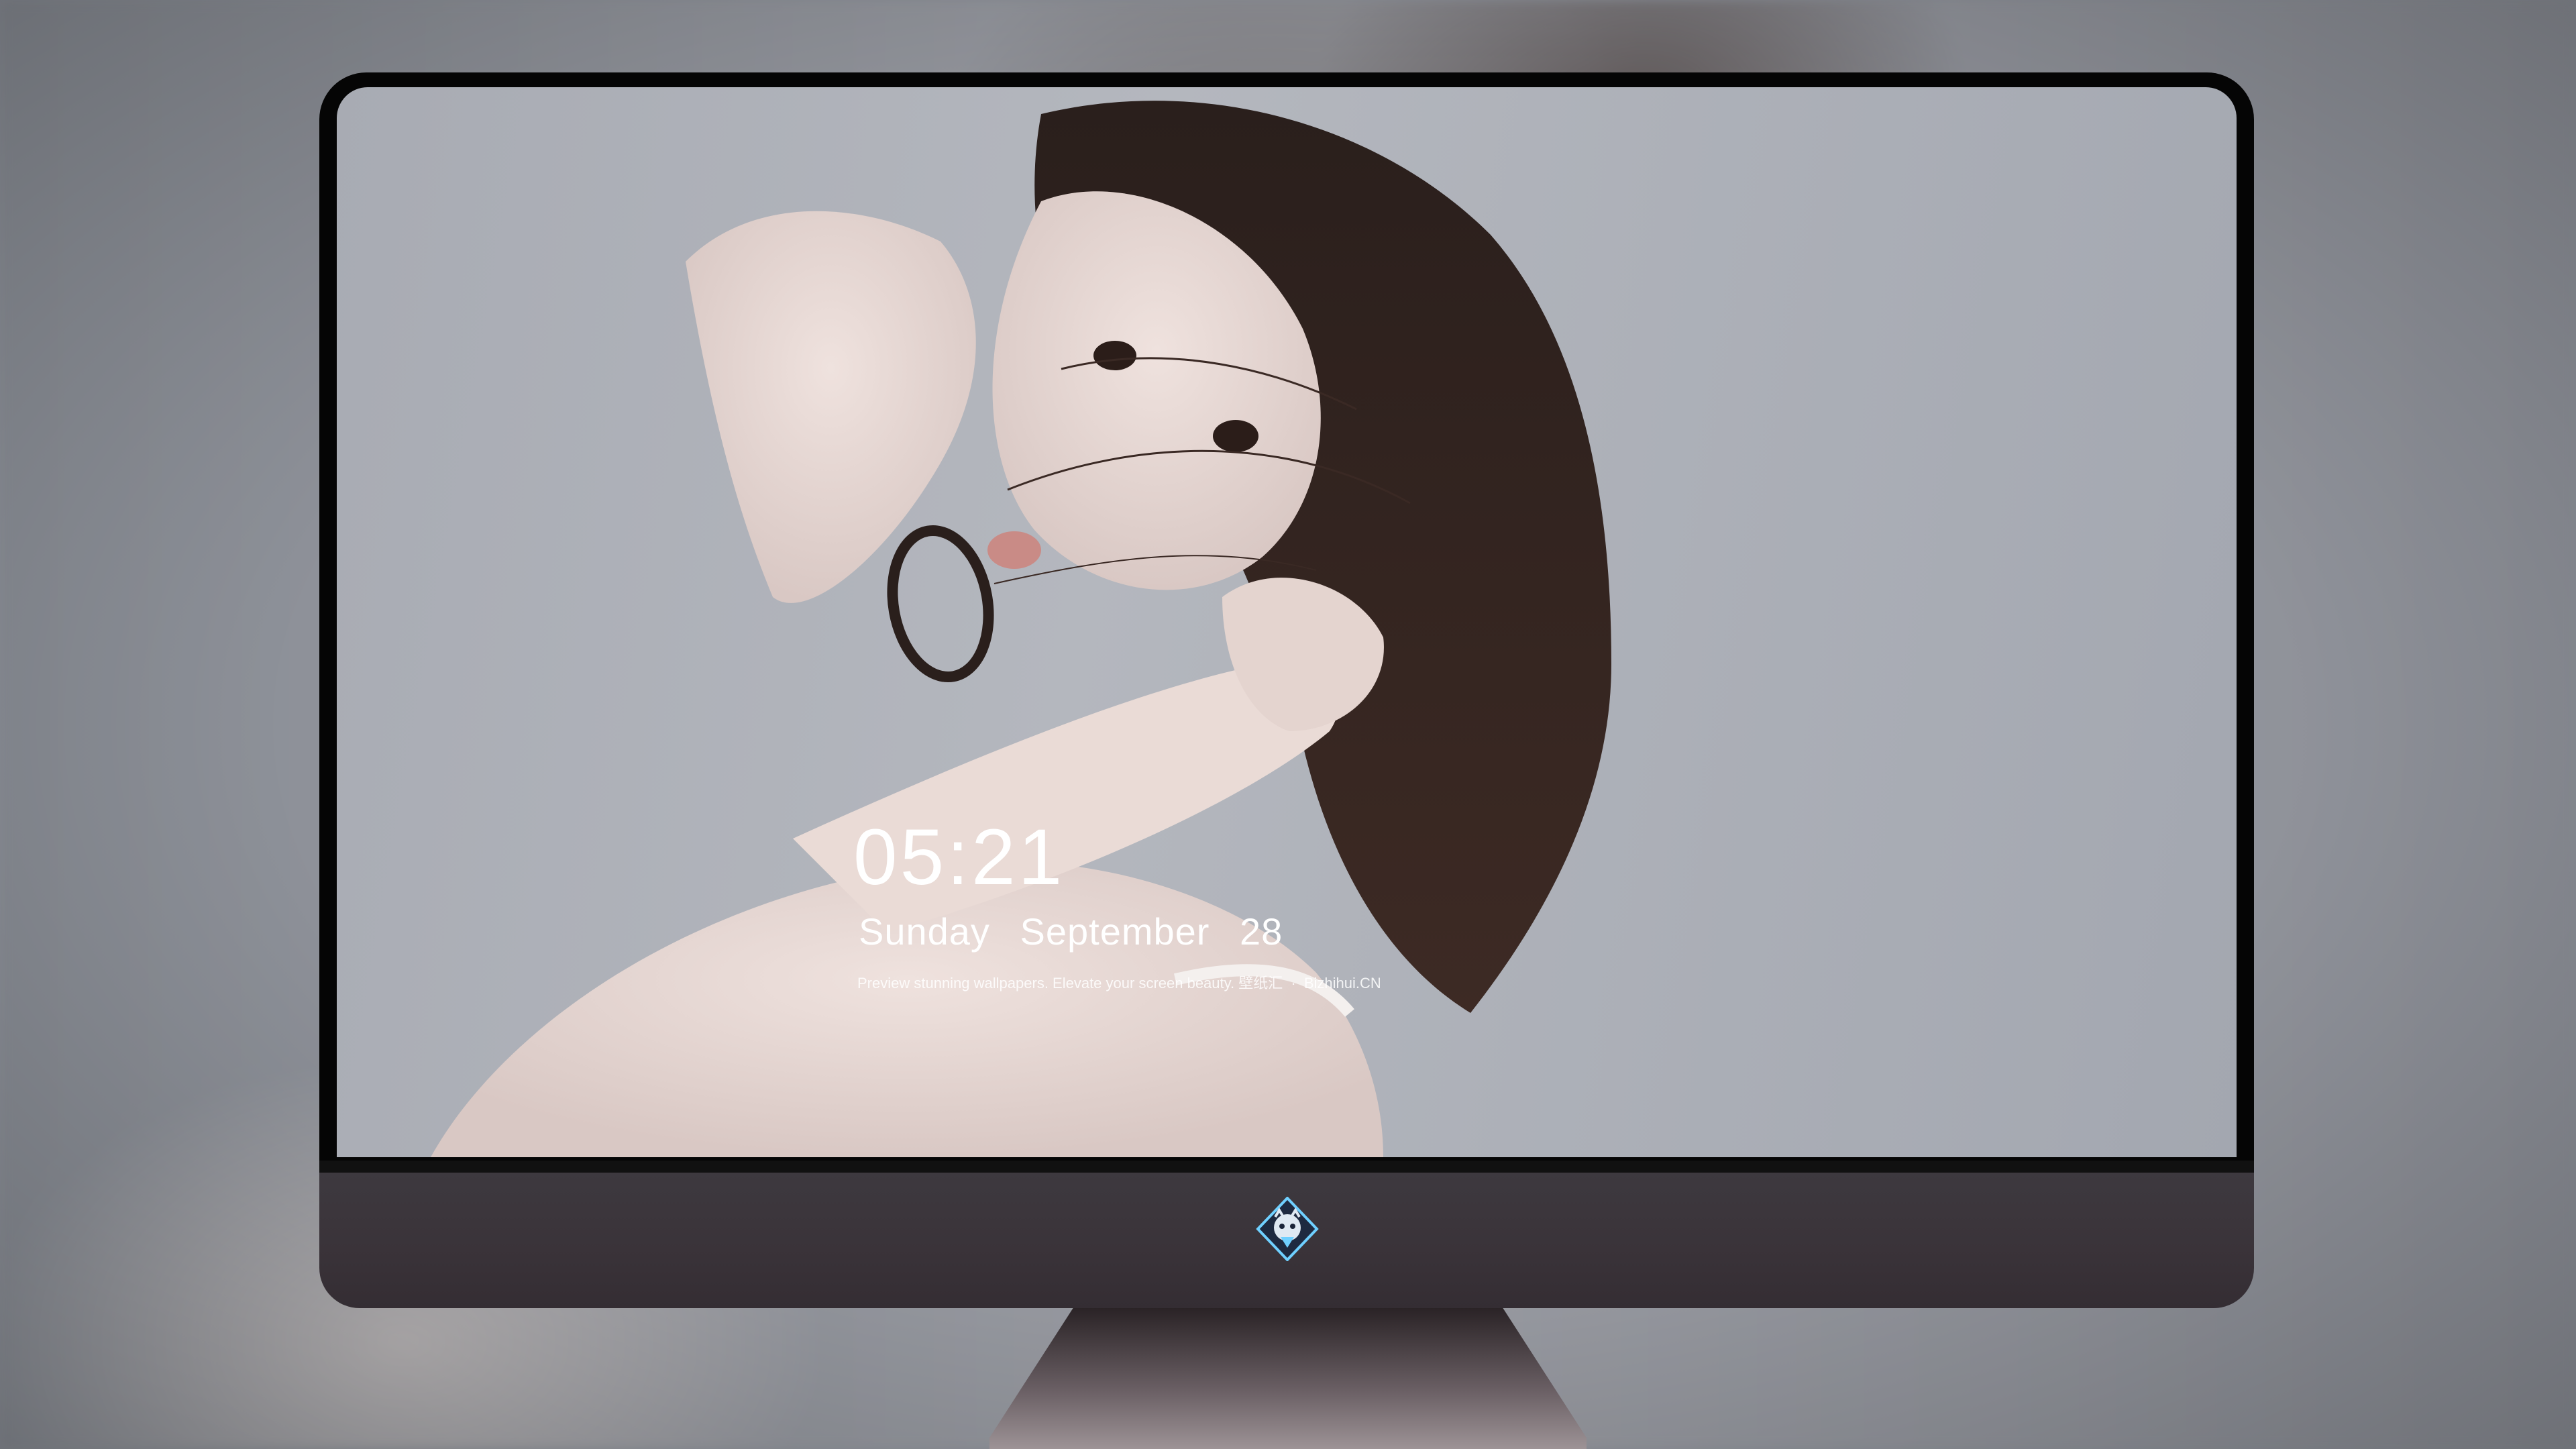  I want to click on lock-clock: 05:21, so click(959, 857).